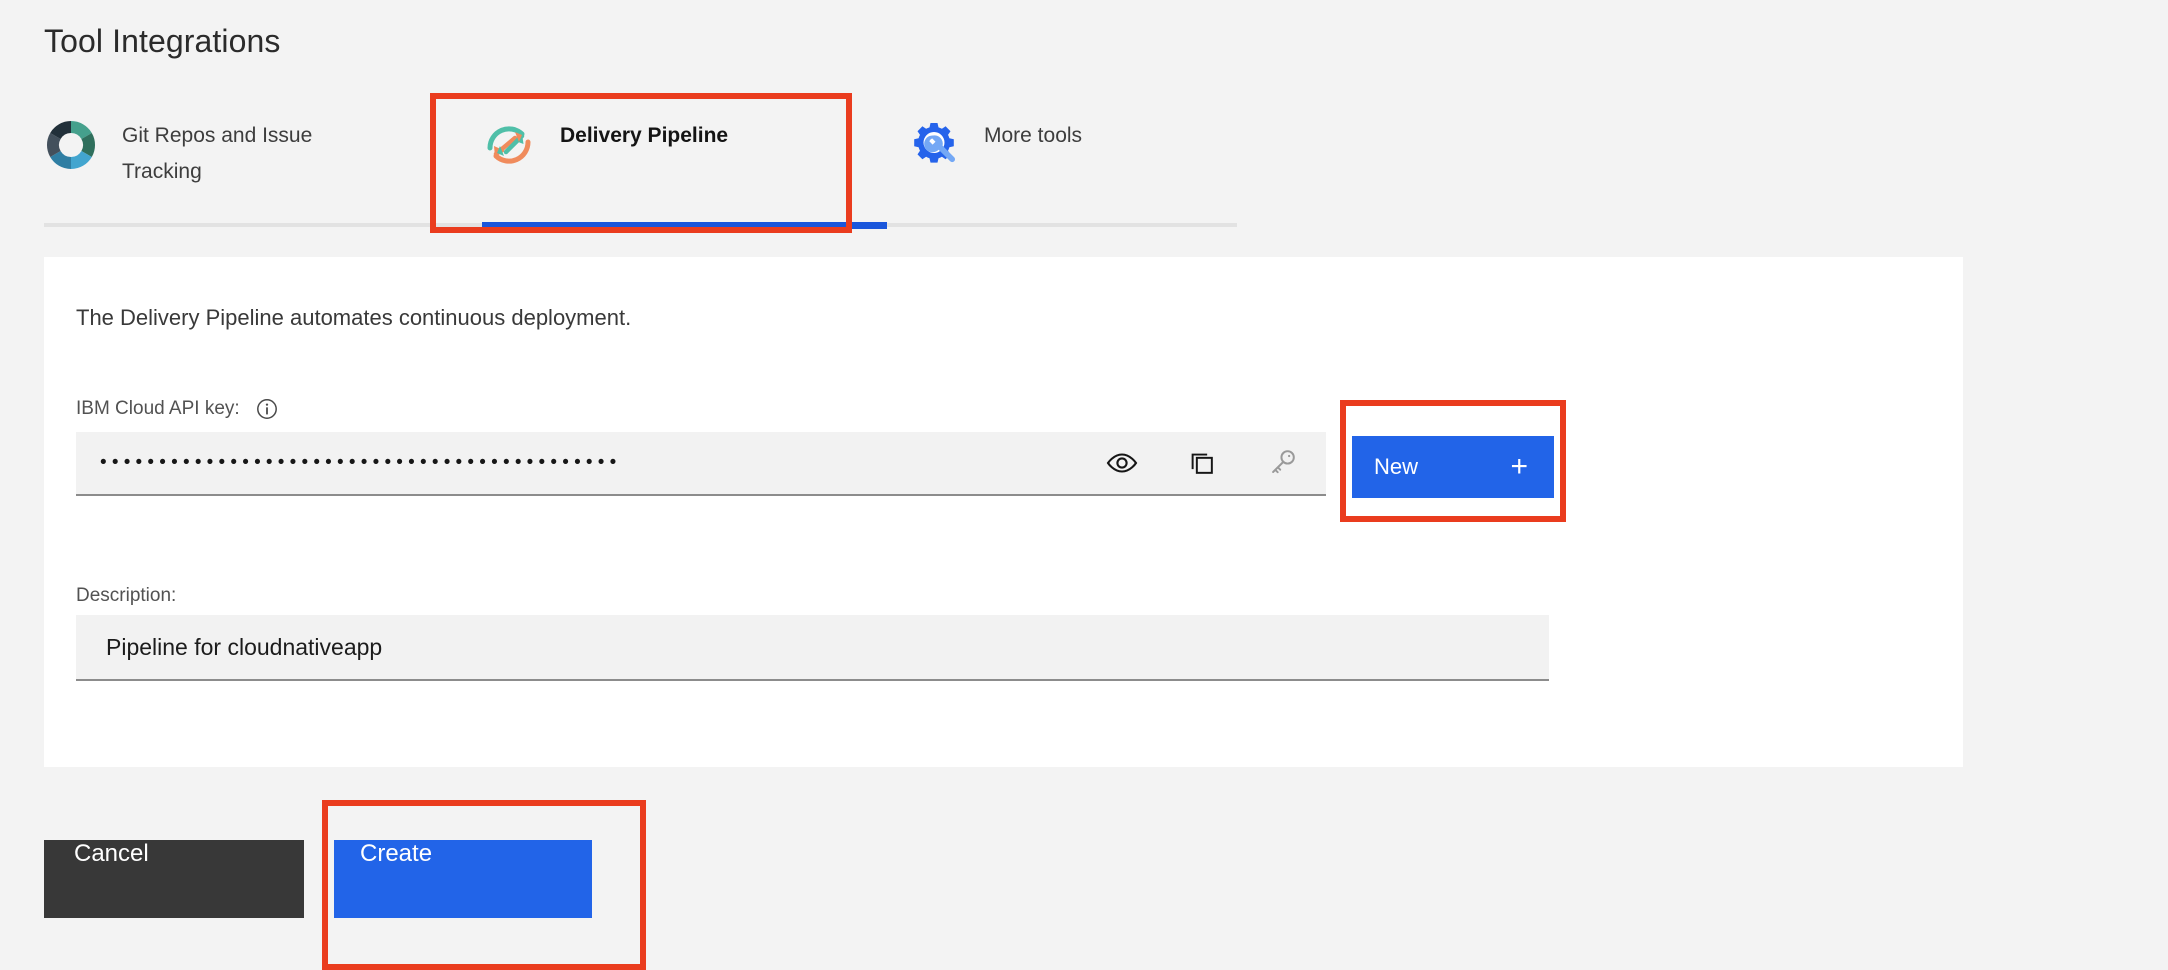  I want to click on key-icon, so click(1282, 463).